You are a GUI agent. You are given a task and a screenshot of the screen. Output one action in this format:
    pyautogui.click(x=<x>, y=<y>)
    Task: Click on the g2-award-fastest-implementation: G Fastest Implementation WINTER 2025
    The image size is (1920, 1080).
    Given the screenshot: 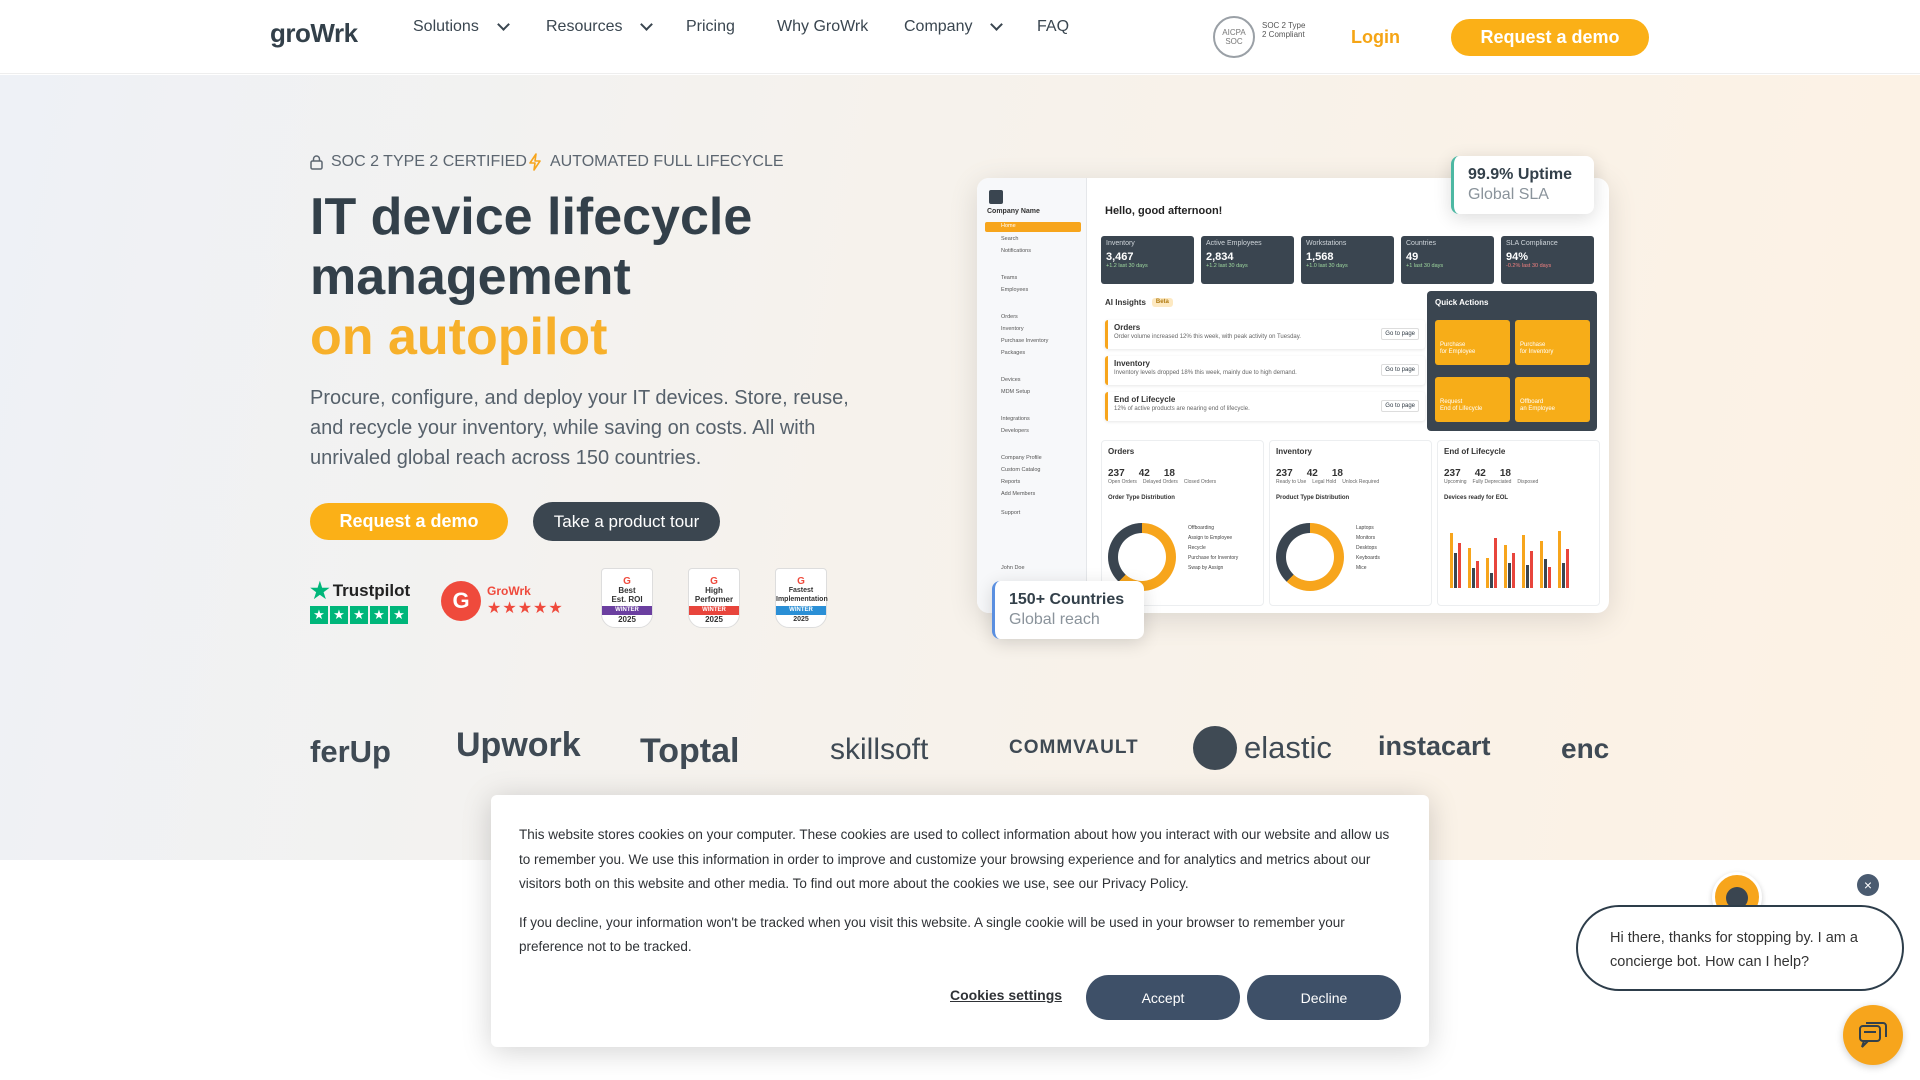 What is the action you would take?
    pyautogui.click(x=801, y=598)
    